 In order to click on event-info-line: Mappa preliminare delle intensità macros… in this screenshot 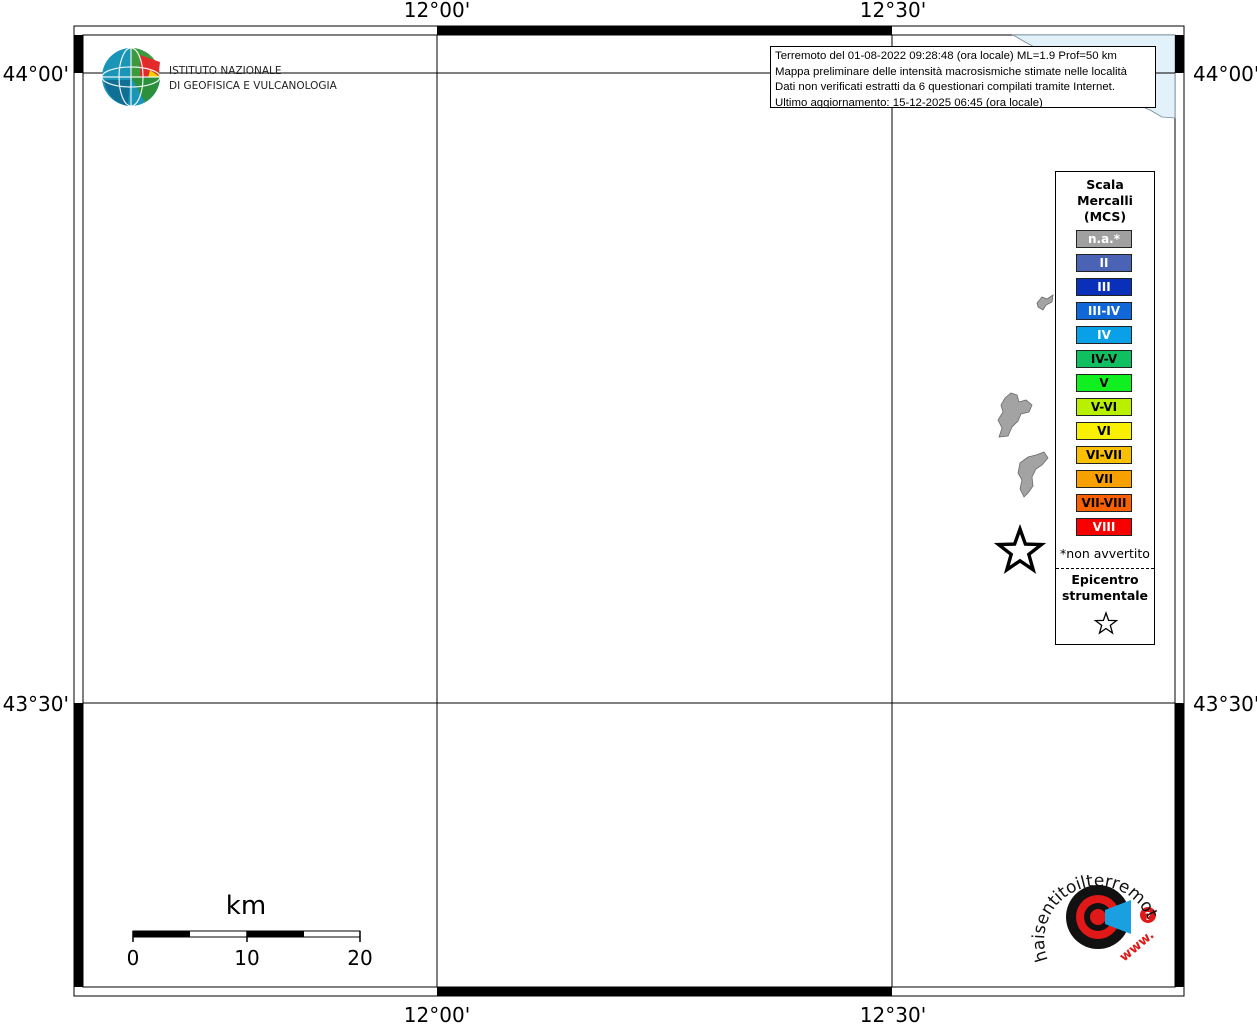, I will do `click(951, 71)`.